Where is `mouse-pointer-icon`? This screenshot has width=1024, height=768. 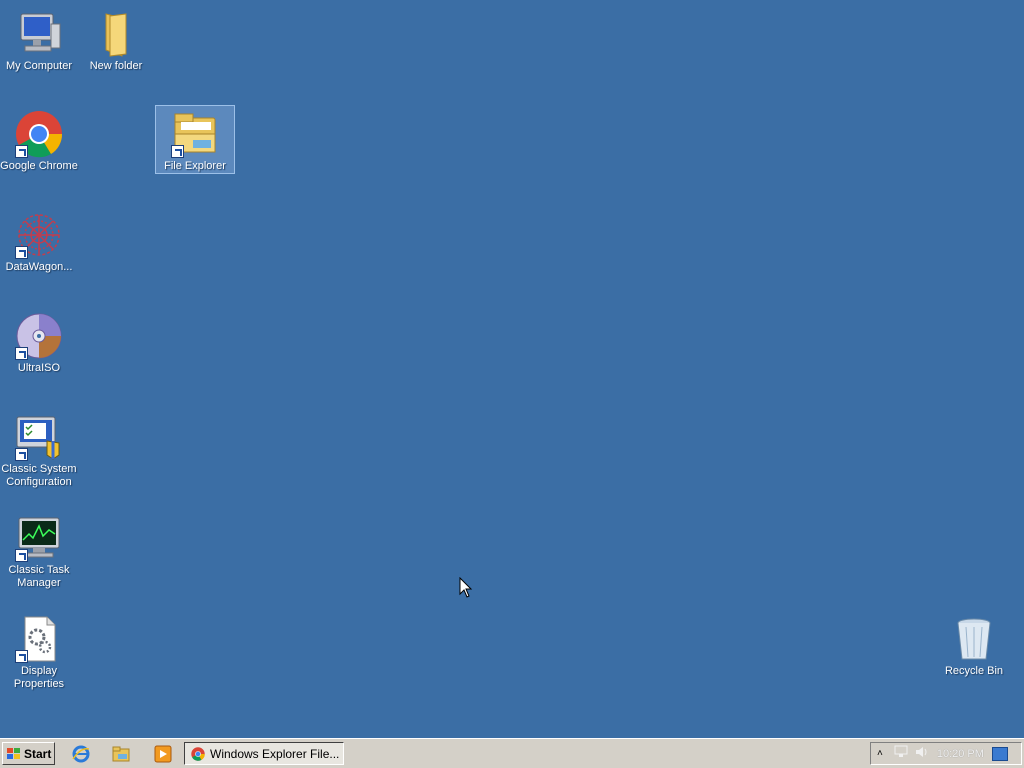
mouse-pointer-icon is located at coordinates (466, 590).